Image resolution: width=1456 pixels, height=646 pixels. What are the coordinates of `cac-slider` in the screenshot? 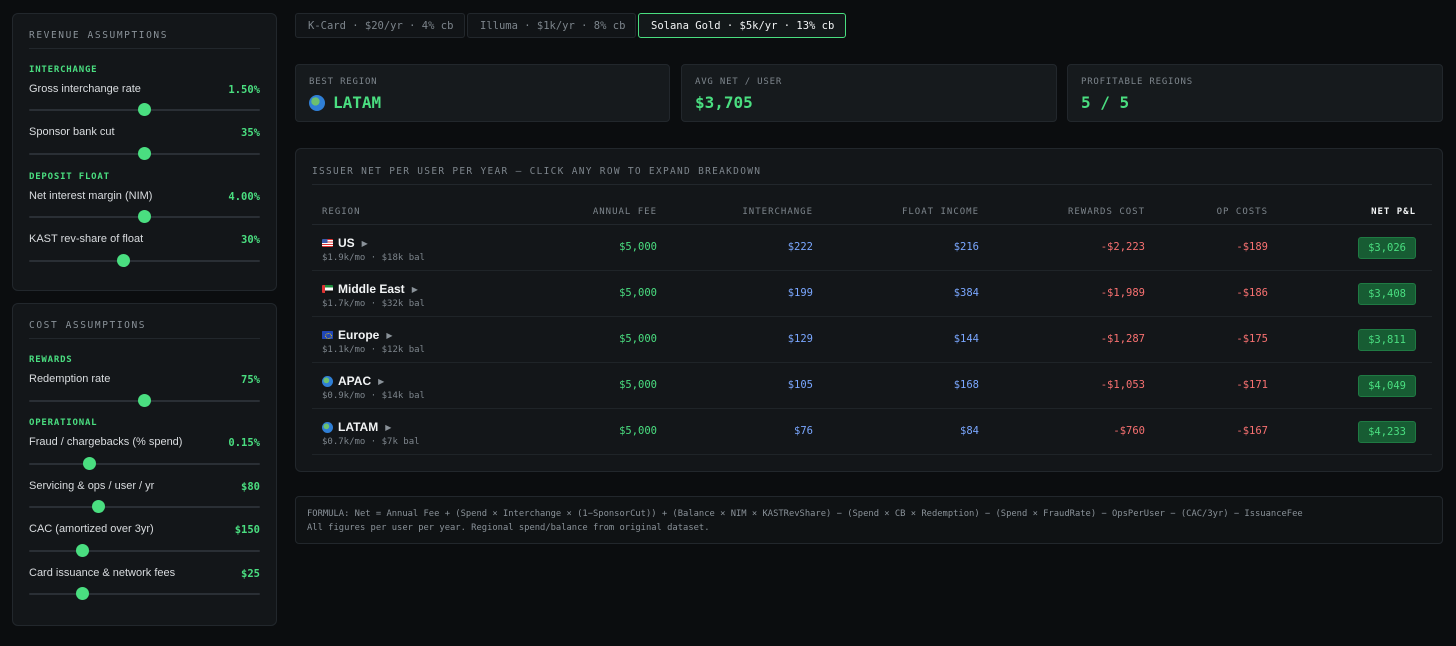 It's located at (144, 550).